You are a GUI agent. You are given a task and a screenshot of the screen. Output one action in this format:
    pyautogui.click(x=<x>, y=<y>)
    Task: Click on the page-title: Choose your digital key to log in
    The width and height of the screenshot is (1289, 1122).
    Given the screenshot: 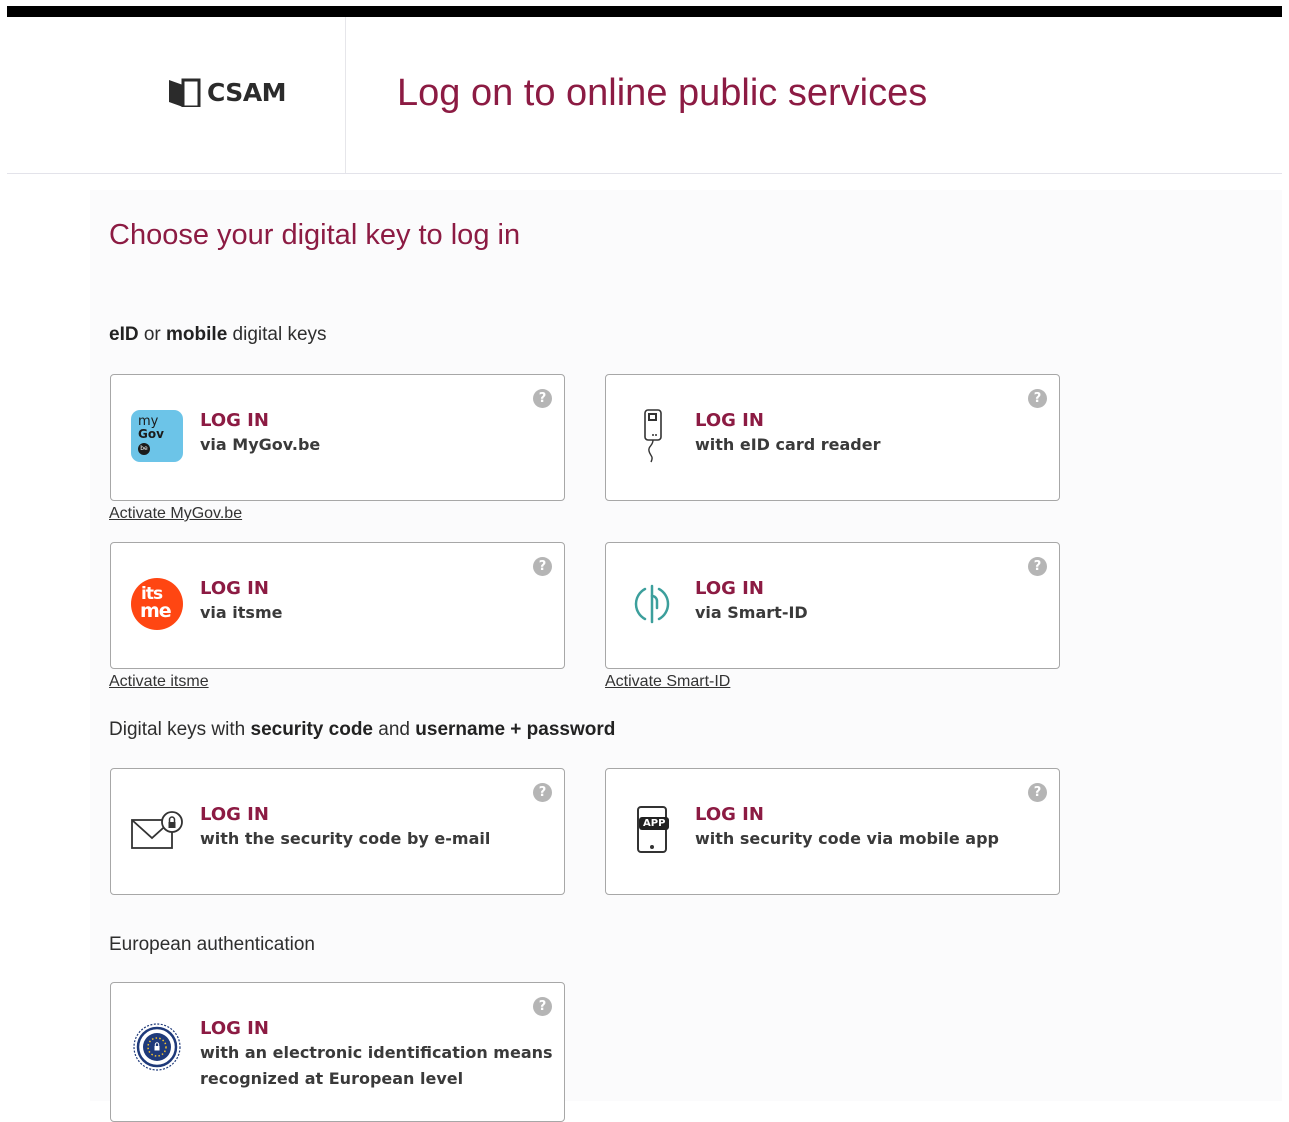 What is the action you would take?
    pyautogui.click(x=315, y=235)
    